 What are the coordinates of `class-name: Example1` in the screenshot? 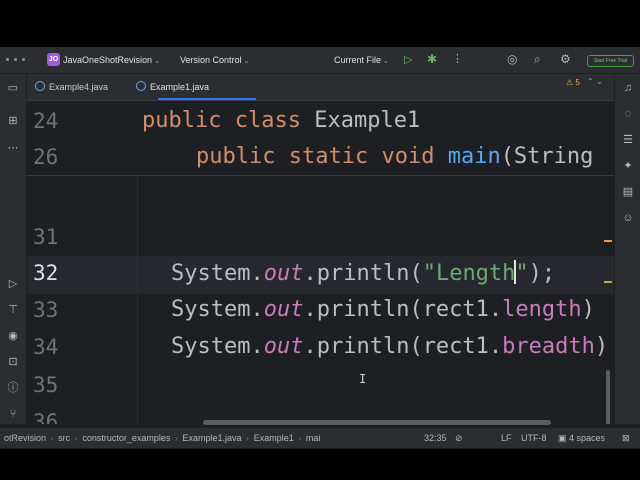 It's located at (367, 120).